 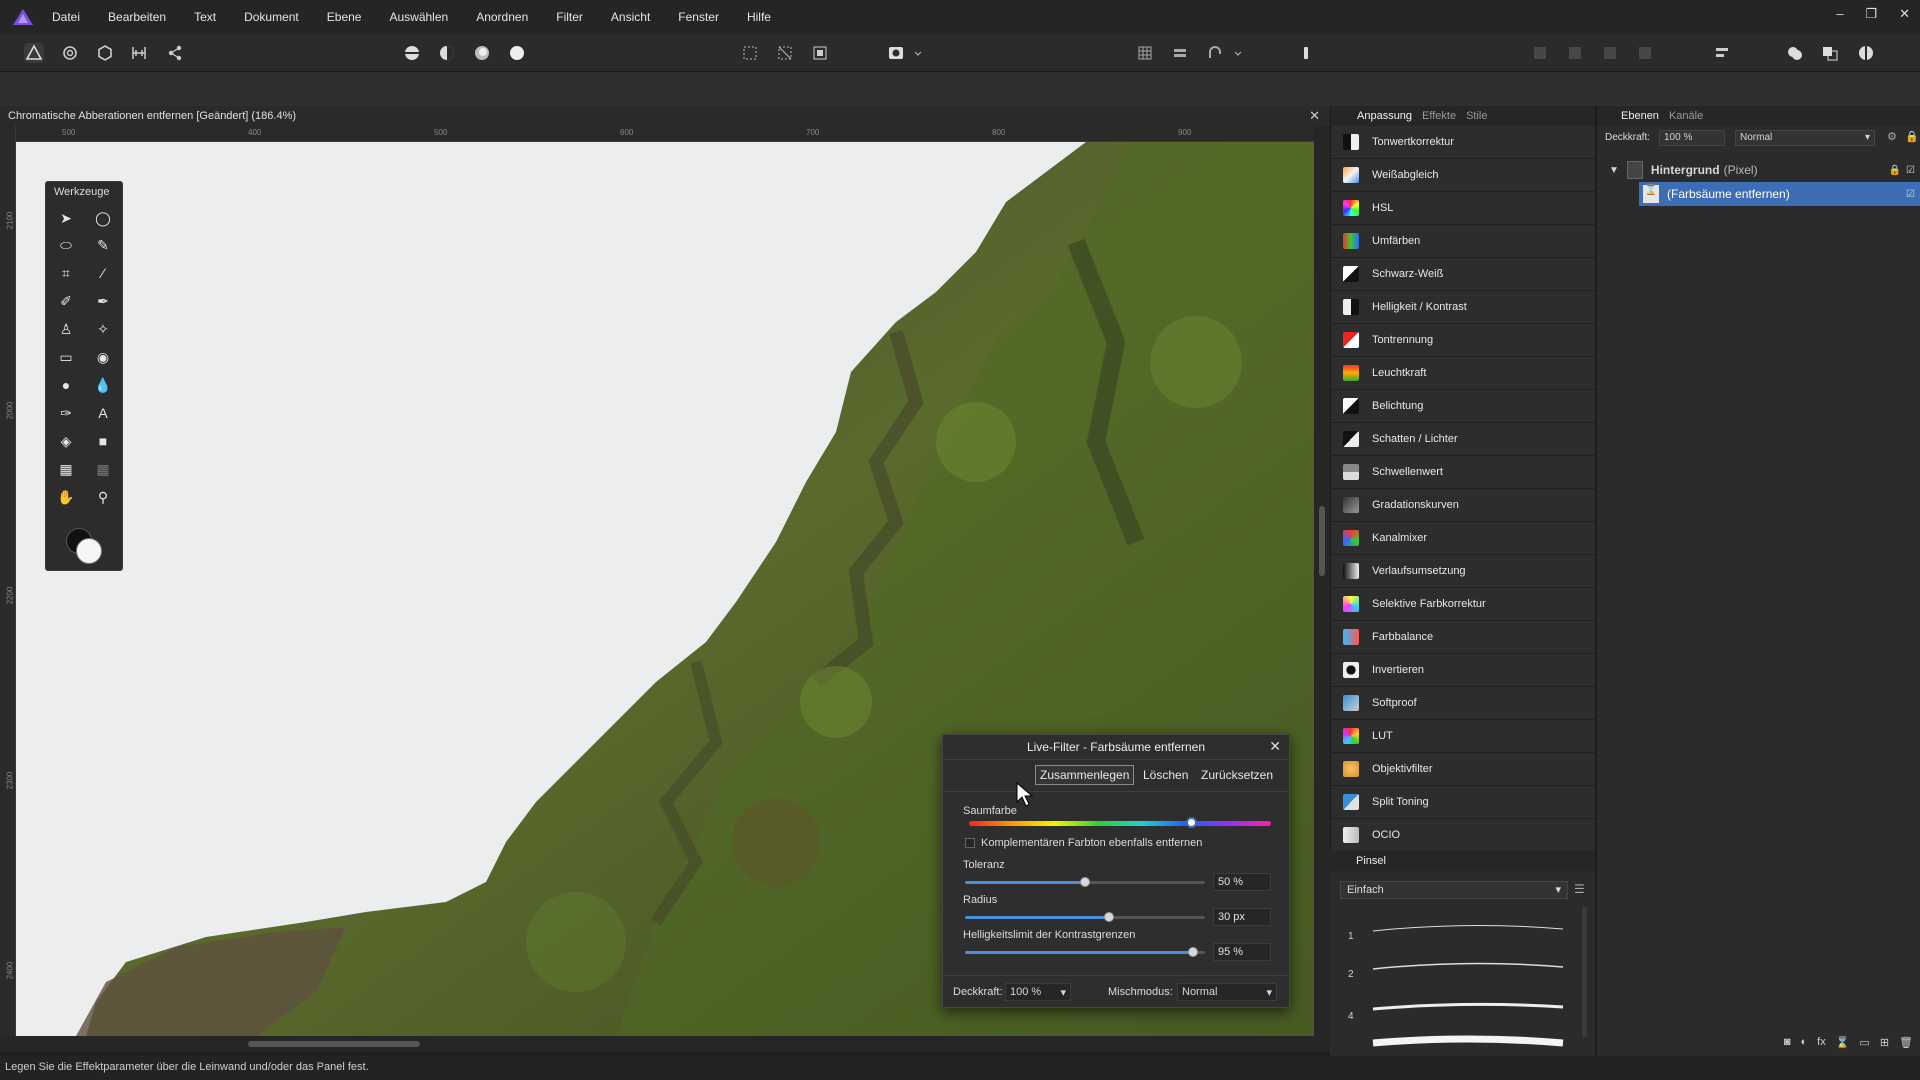 What do you see at coordinates (66, 17) in the screenshot?
I see `menu-datei: Datei` at bounding box center [66, 17].